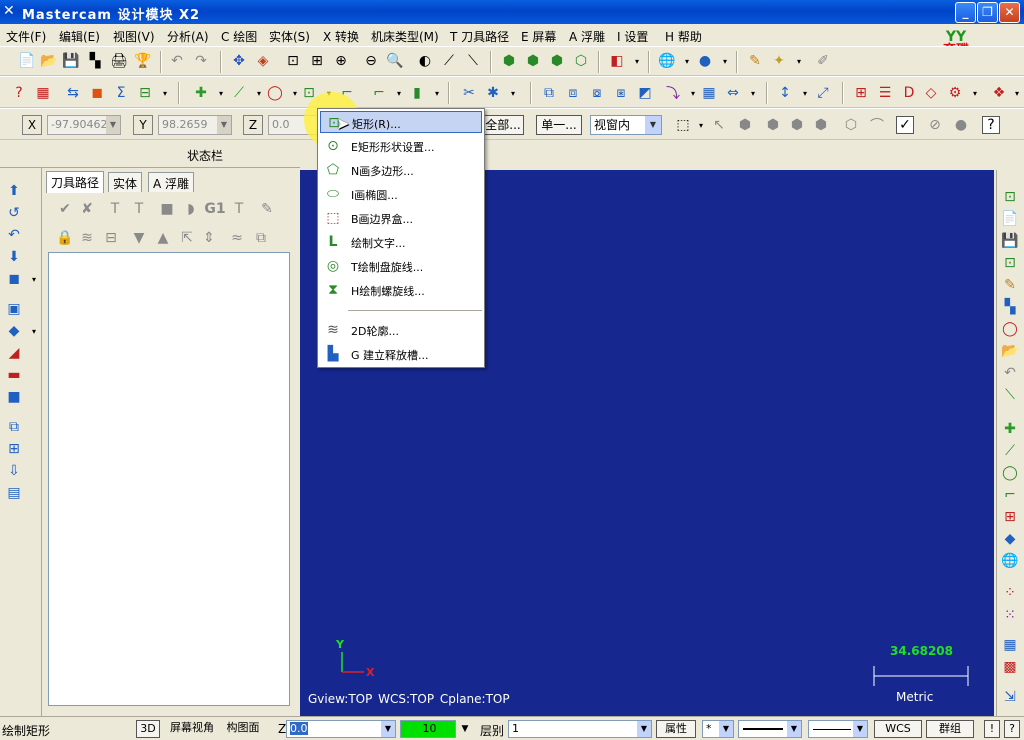  What do you see at coordinates (509, 61) in the screenshot?
I see `cube-top-icon: ⬢` at bounding box center [509, 61].